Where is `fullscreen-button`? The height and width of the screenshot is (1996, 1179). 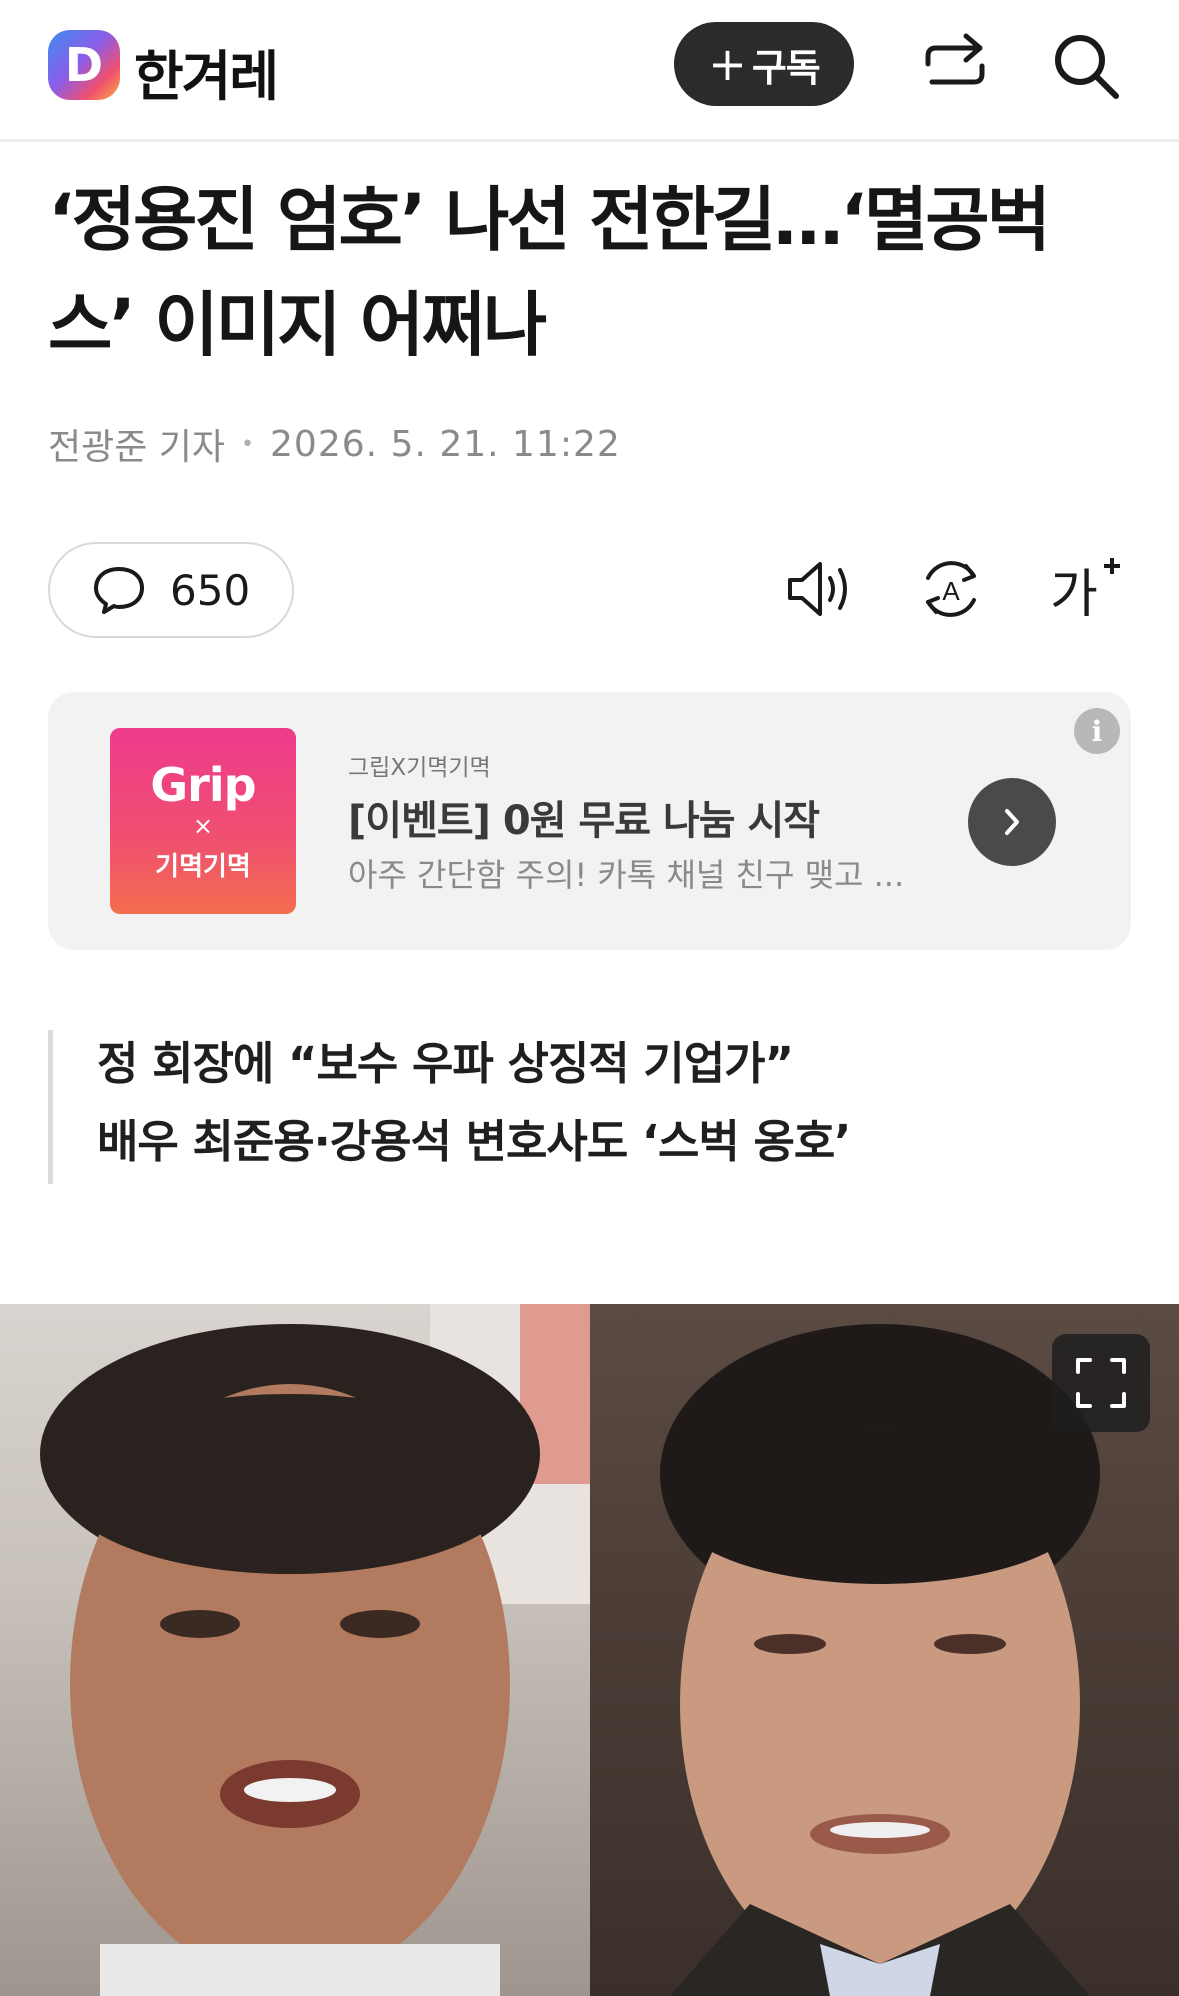
fullscreen-button is located at coordinates (1101, 1383).